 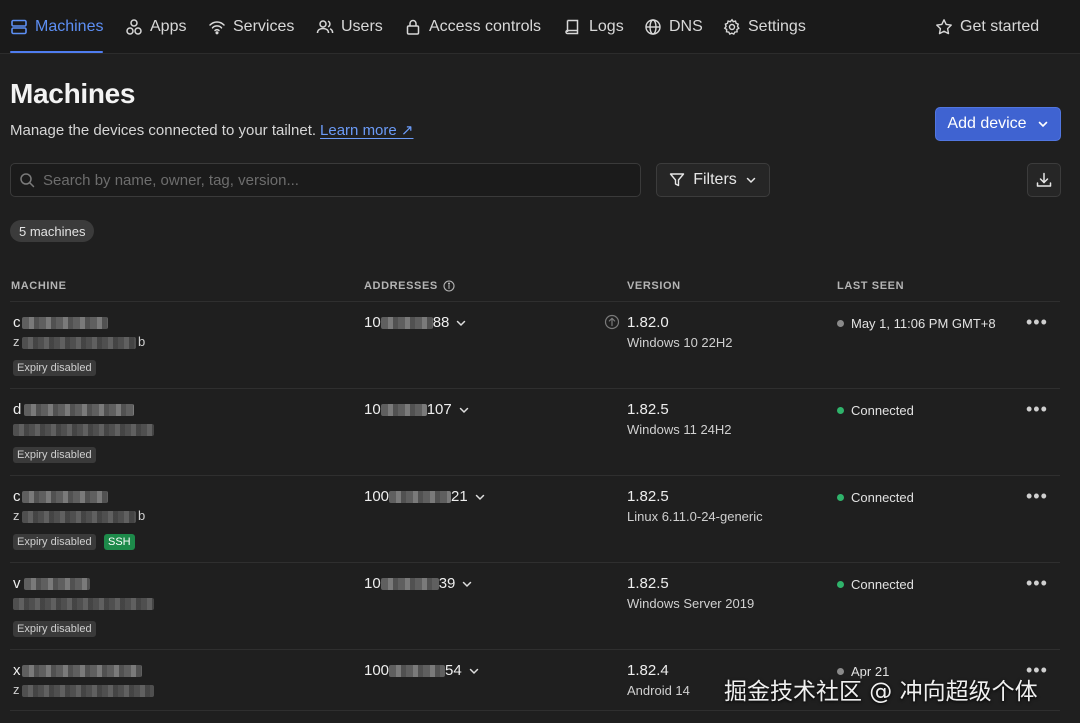 What do you see at coordinates (870, 286) in the screenshot?
I see `column-header-last-seen: LAST SEEN` at bounding box center [870, 286].